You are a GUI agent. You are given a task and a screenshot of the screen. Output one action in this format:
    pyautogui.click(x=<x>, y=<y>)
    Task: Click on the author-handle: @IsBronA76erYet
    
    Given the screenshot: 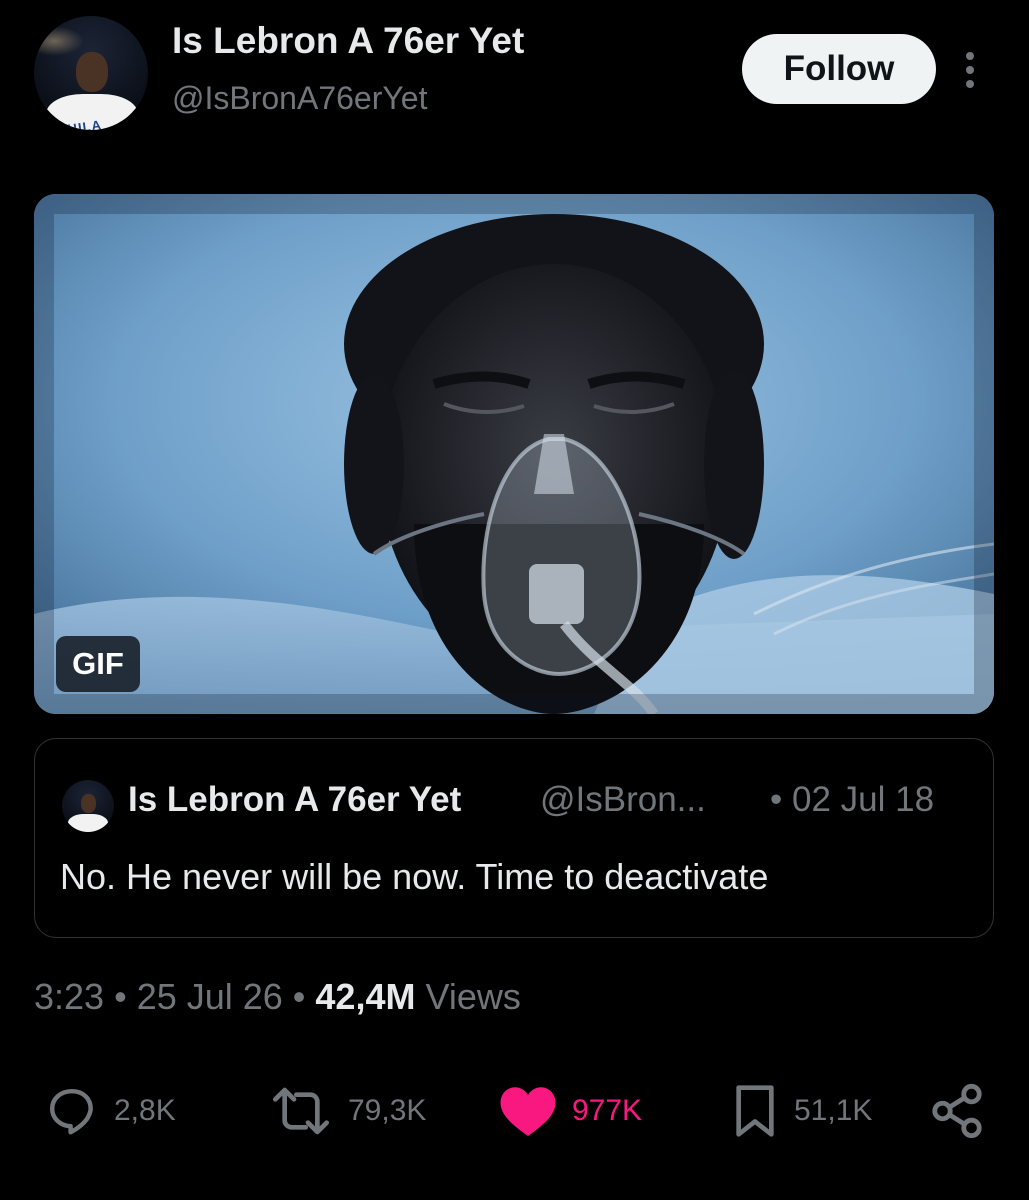 What is the action you would take?
    pyautogui.click(x=299, y=98)
    